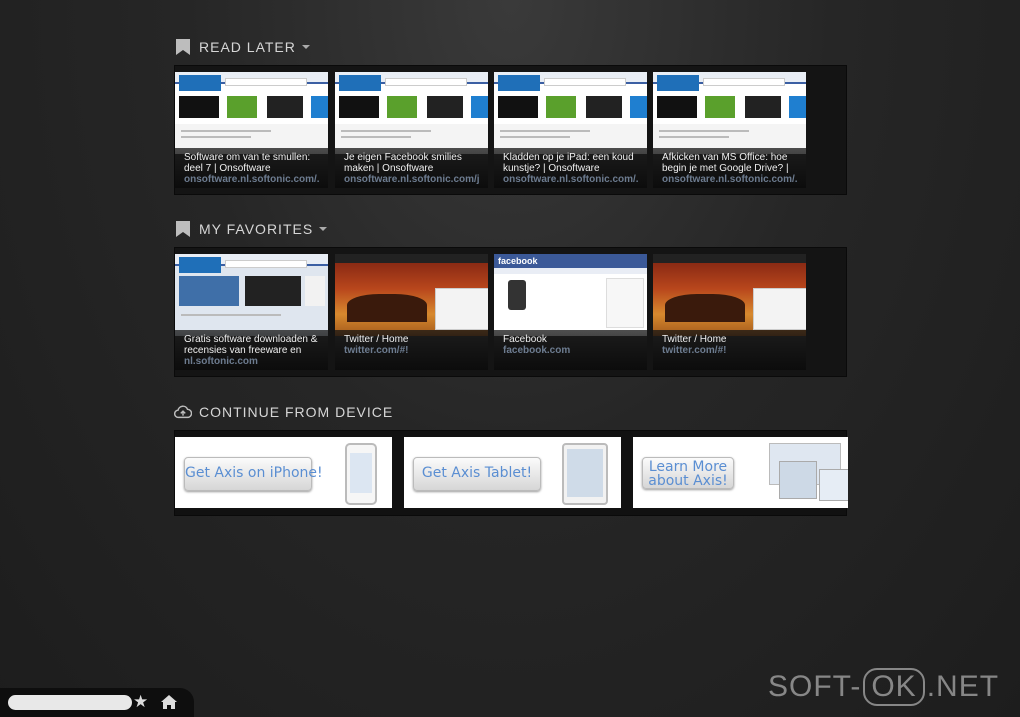 Image resolution: width=1020 pixels, height=717 pixels. I want to click on watermark: SOFT- OK .NET, so click(883, 687).